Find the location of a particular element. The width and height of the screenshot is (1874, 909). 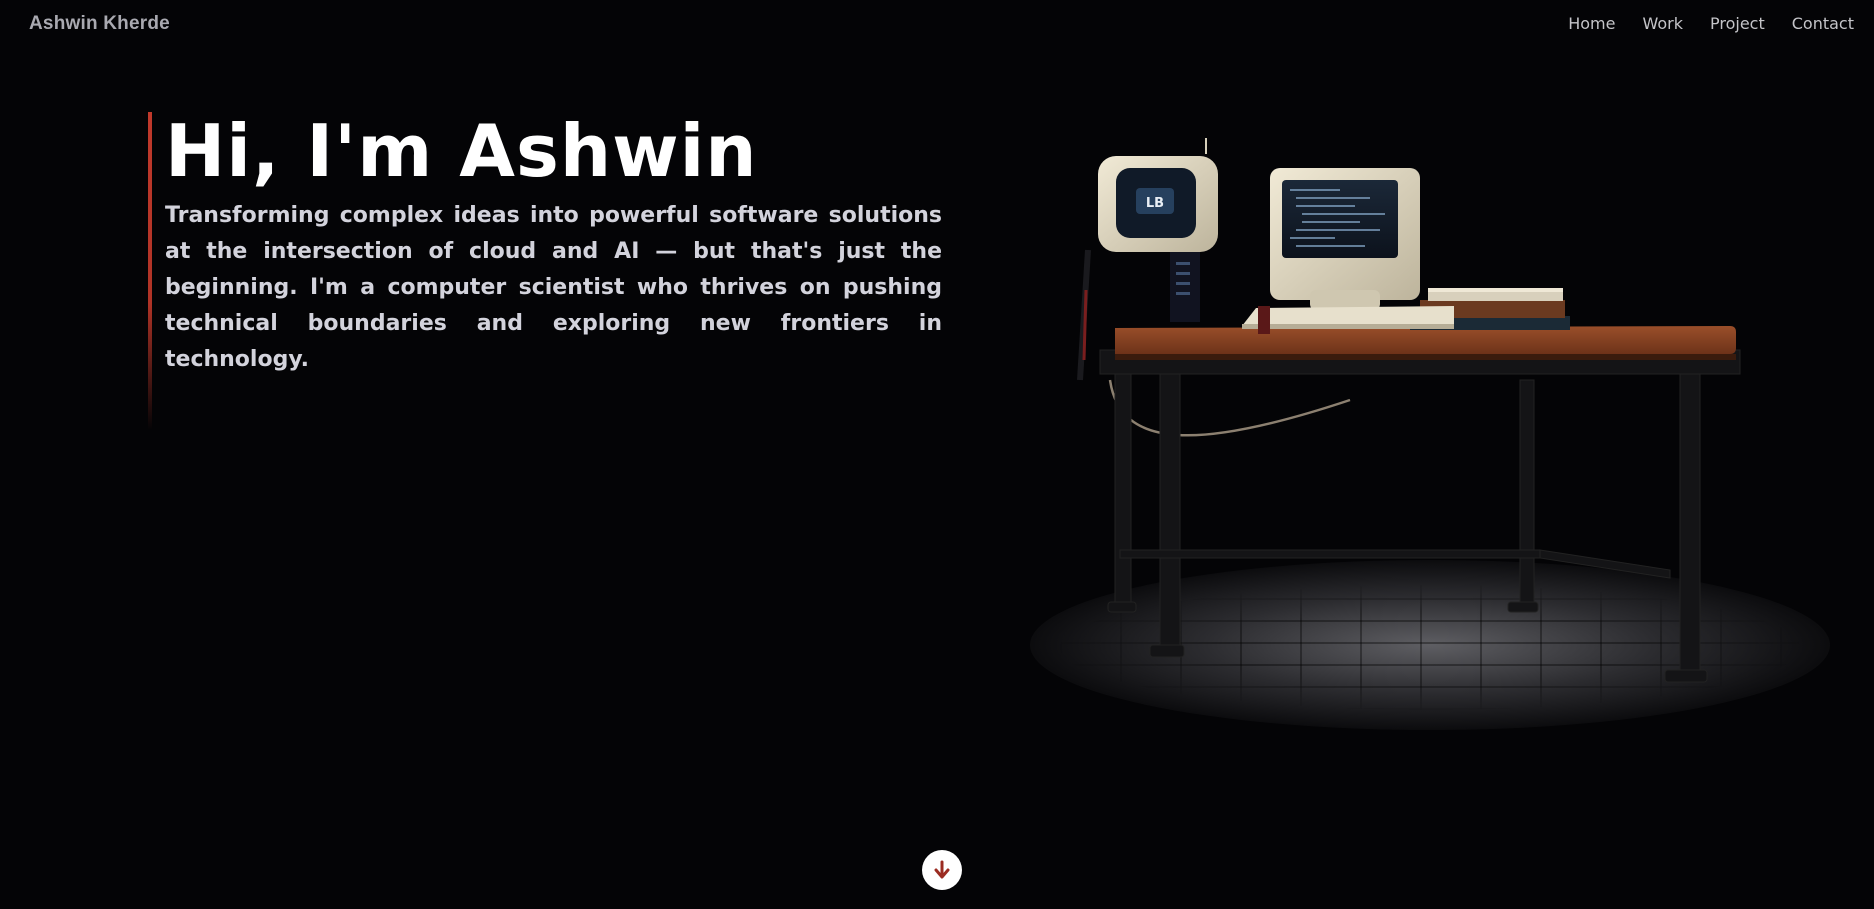

computer-monitor is located at coordinates (1345, 239).